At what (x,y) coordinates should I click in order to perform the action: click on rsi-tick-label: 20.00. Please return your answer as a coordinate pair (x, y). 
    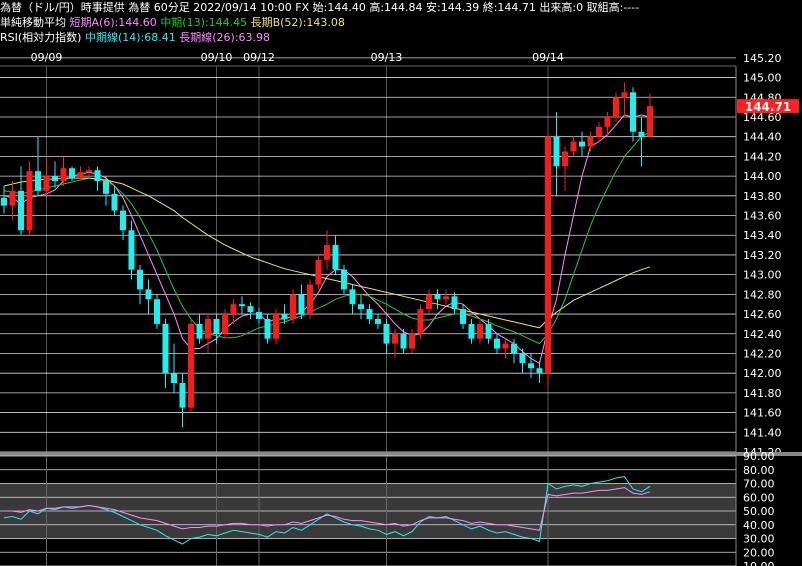
    Looking at the image, I should click on (759, 552).